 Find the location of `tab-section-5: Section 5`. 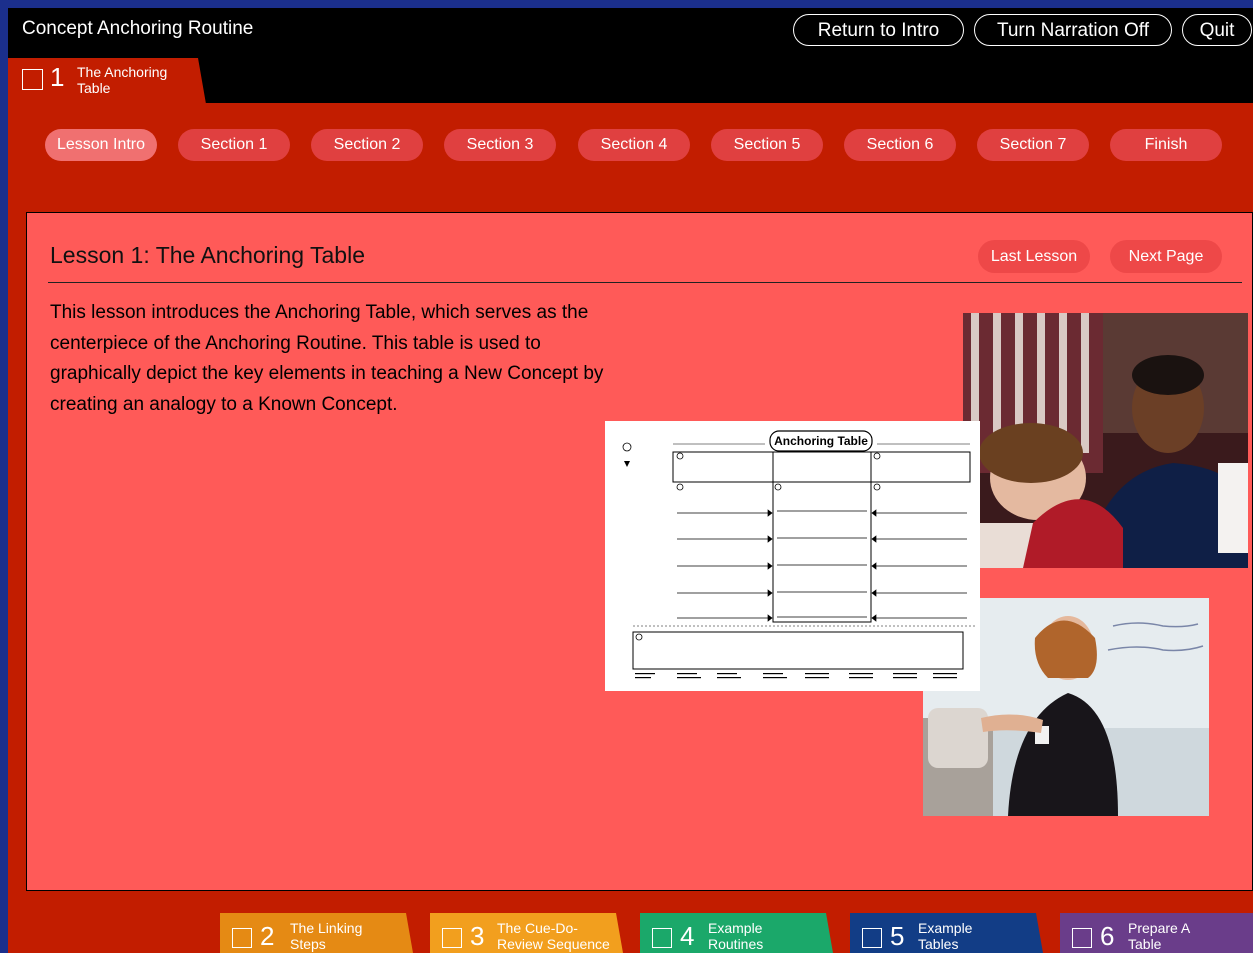

tab-section-5: Section 5 is located at coordinates (767, 145).